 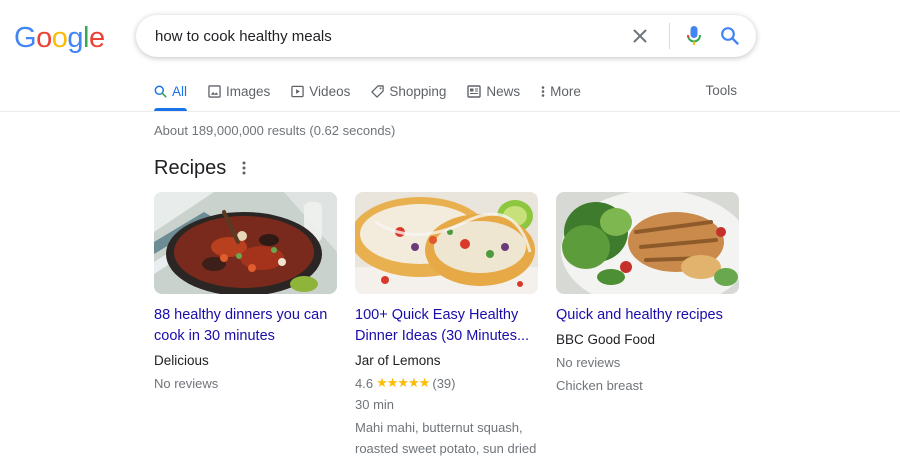 I want to click on review-count: (39), so click(x=444, y=383).